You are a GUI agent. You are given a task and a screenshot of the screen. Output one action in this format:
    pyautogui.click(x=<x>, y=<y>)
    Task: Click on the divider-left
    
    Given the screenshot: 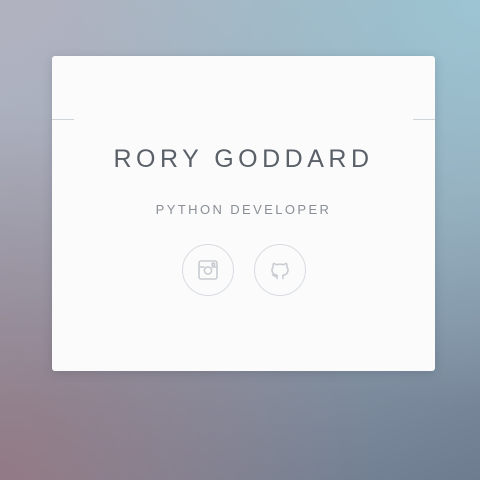 What is the action you would take?
    pyautogui.click(x=63, y=119)
    